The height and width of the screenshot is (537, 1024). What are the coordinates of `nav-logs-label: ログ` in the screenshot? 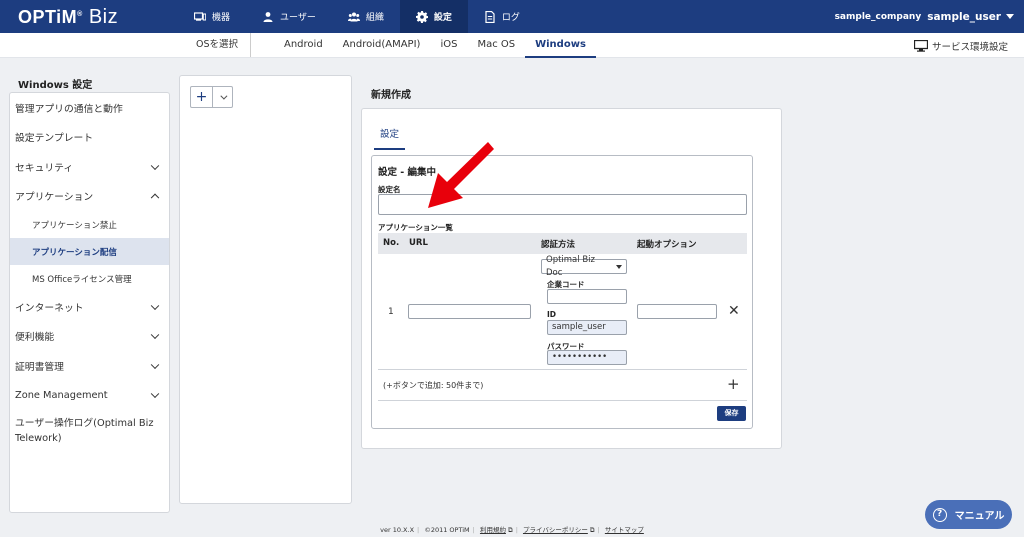 It's located at (510, 18).